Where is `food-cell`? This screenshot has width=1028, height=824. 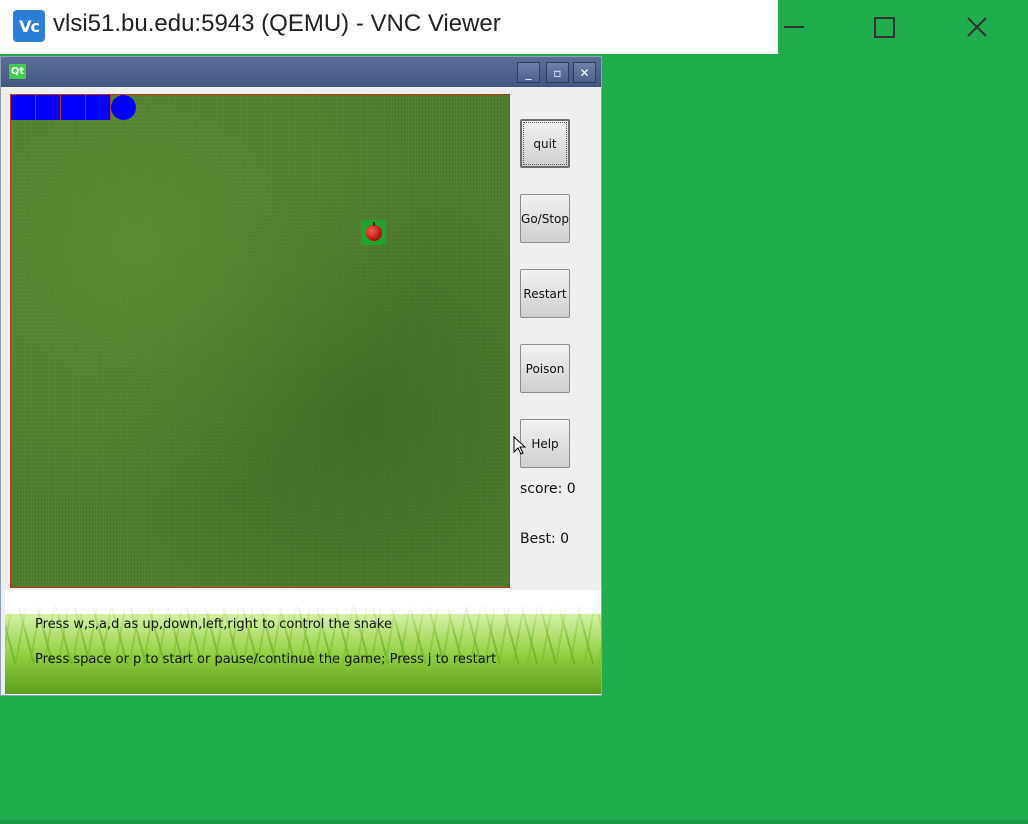
food-cell is located at coordinates (373, 232).